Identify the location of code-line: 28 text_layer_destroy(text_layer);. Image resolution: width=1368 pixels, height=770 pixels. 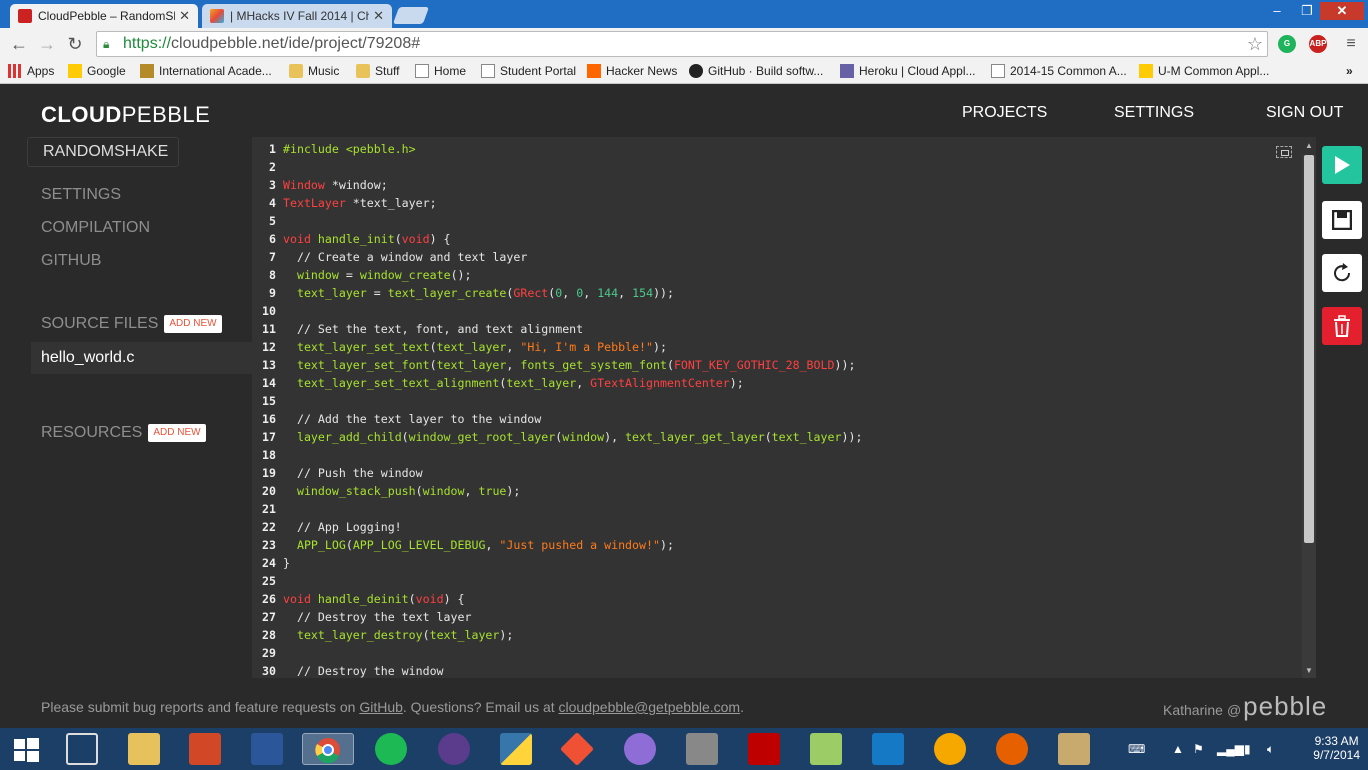
(557, 635).